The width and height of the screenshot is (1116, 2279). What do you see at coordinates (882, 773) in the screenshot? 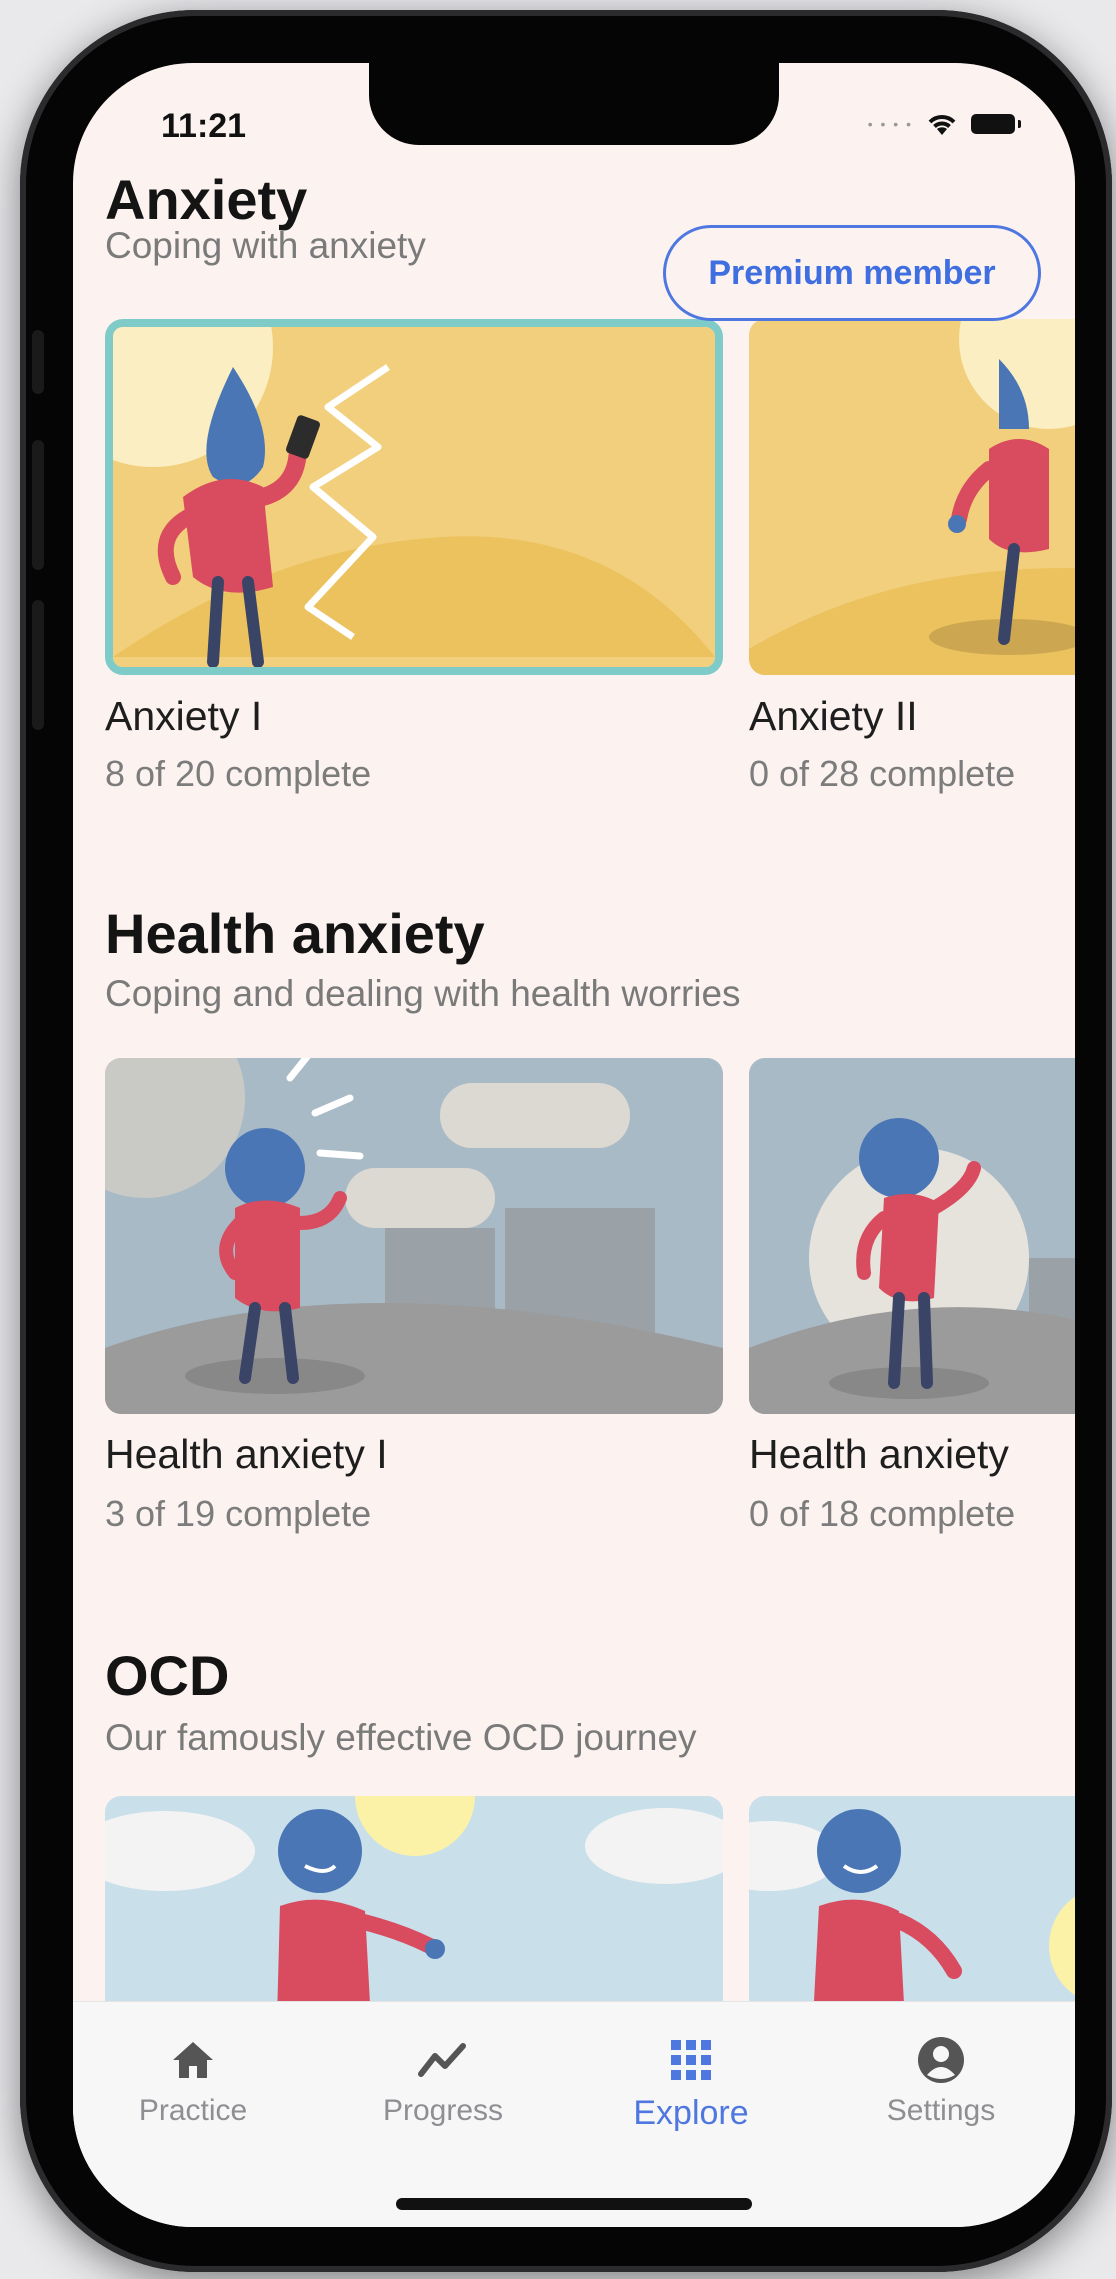
I see `course-card-progress: 0 of 28 complete` at bounding box center [882, 773].